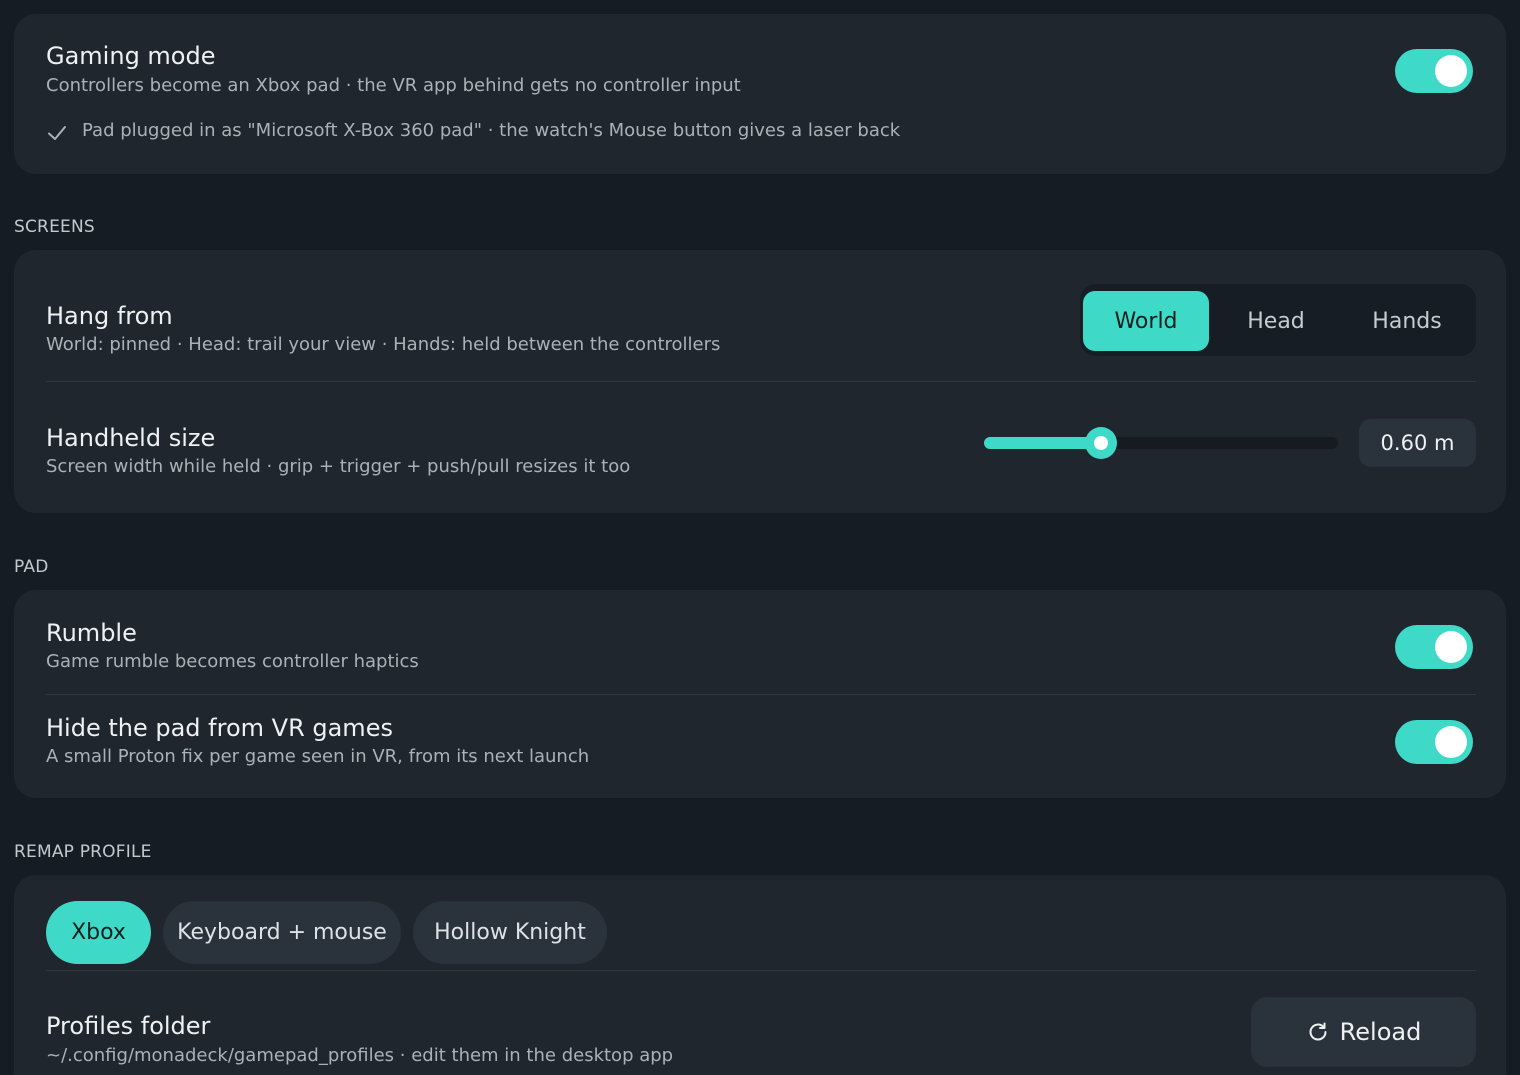 Image resolution: width=1520 pixels, height=1075 pixels. I want to click on rumble-toggle, so click(1434, 647).